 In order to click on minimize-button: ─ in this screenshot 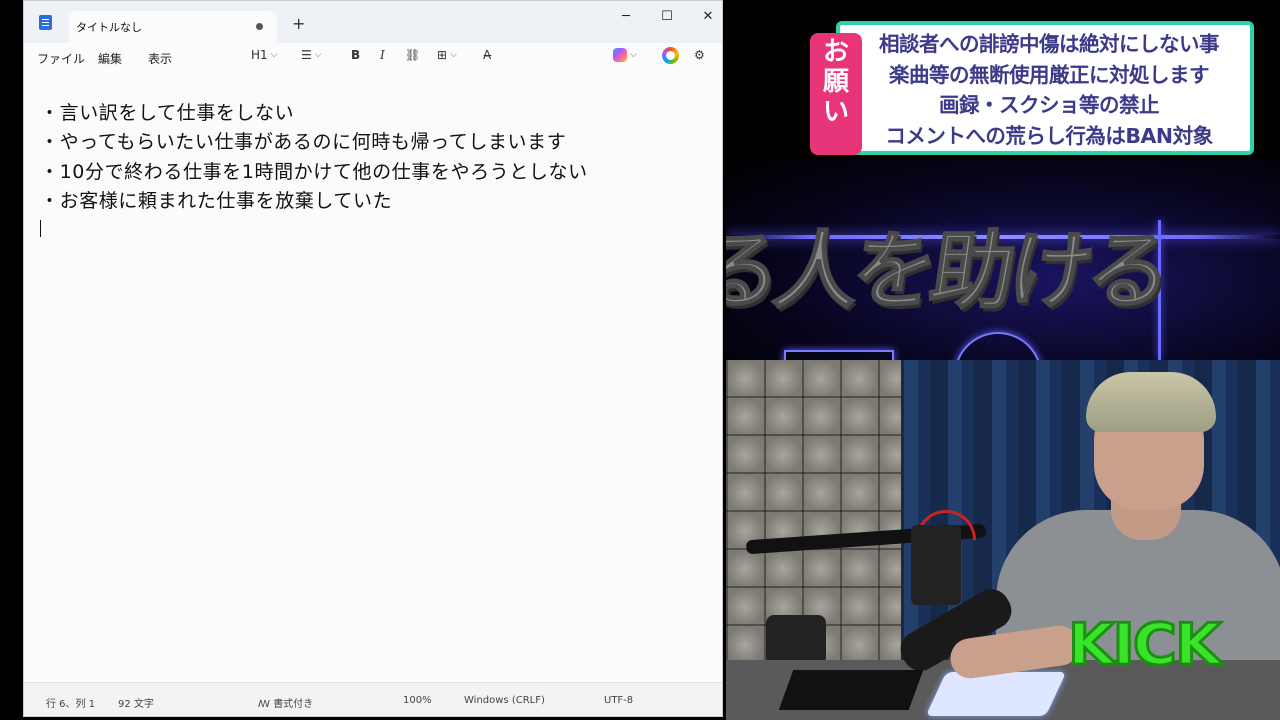, I will do `click(626, 16)`.